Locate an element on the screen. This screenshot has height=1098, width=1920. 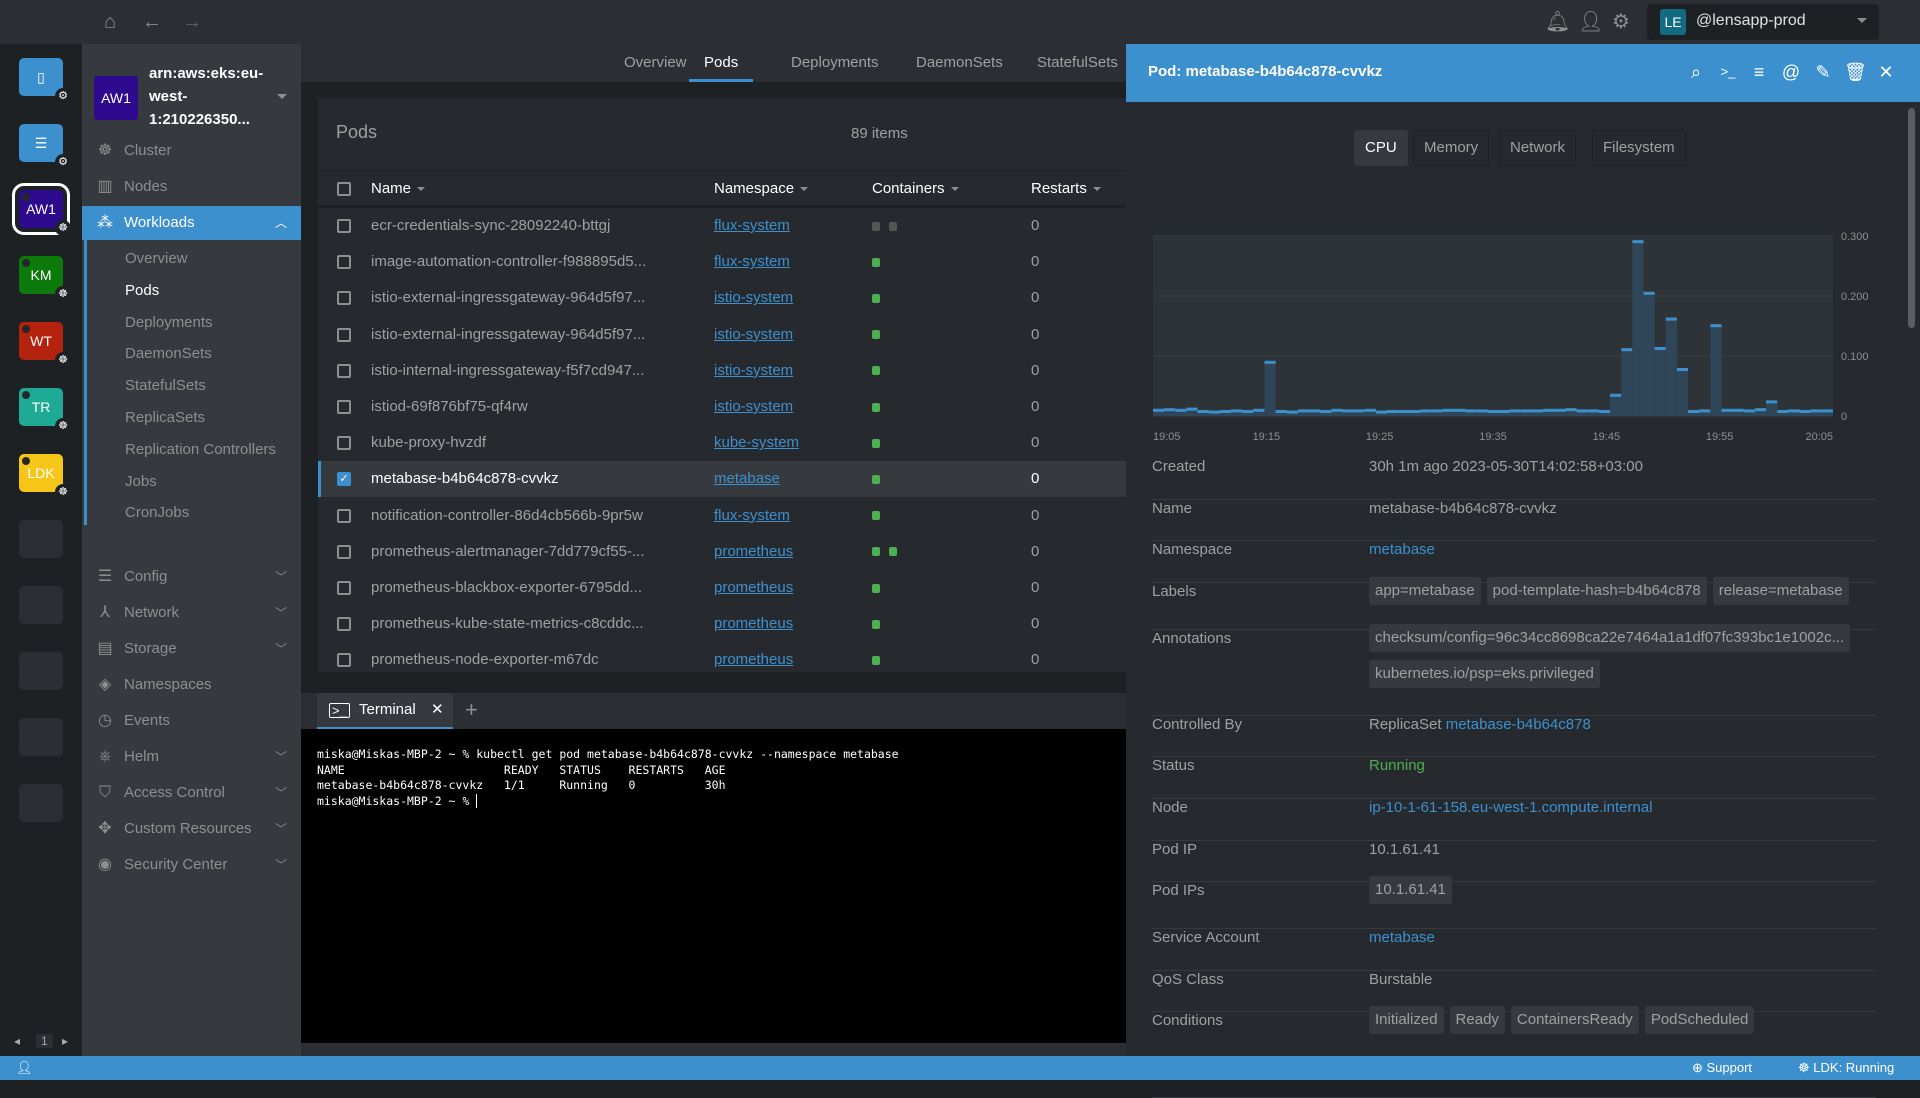
value-link: metabase-b4b64c878 is located at coordinates (1518, 724).